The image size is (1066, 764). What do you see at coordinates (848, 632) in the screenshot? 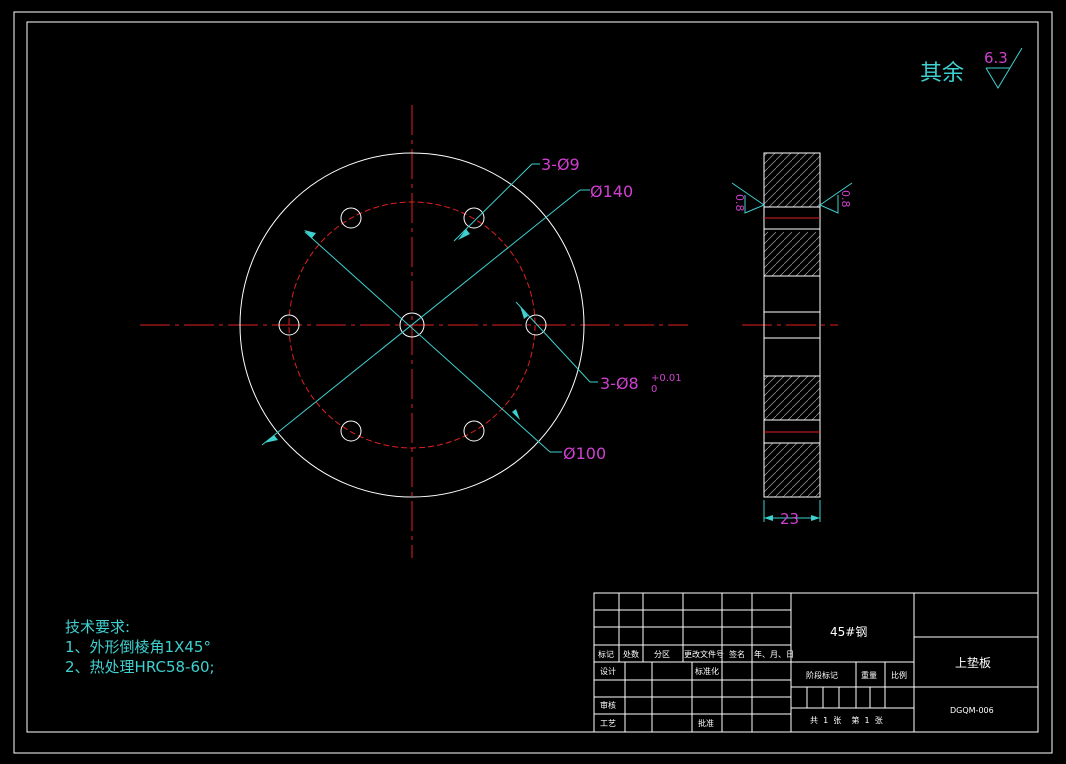
I see `tb-material: 45#钢` at bounding box center [848, 632].